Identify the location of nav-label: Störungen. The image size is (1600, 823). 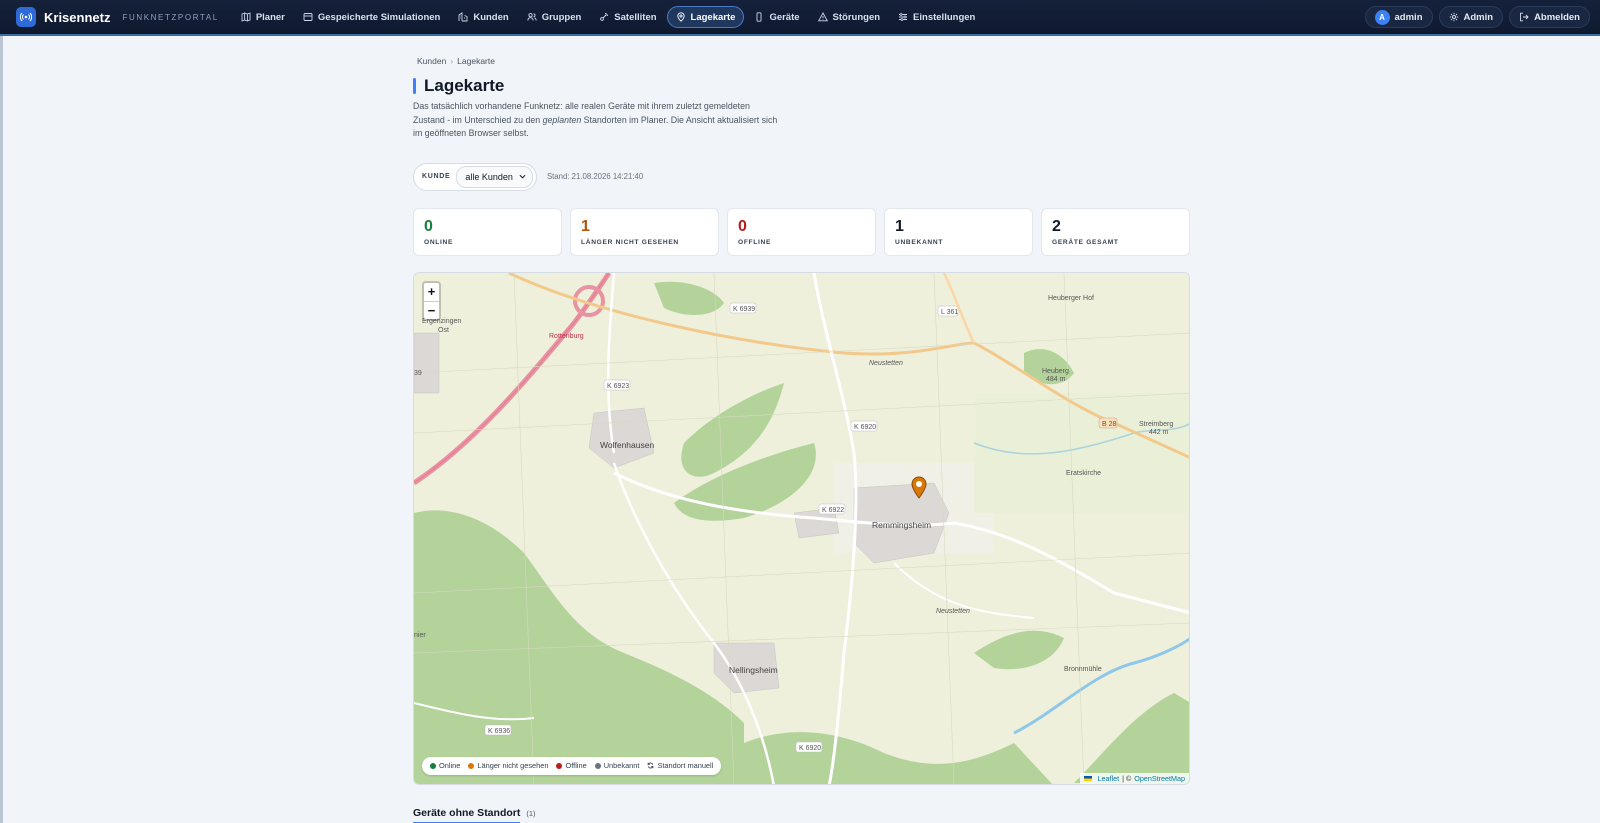
(856, 17).